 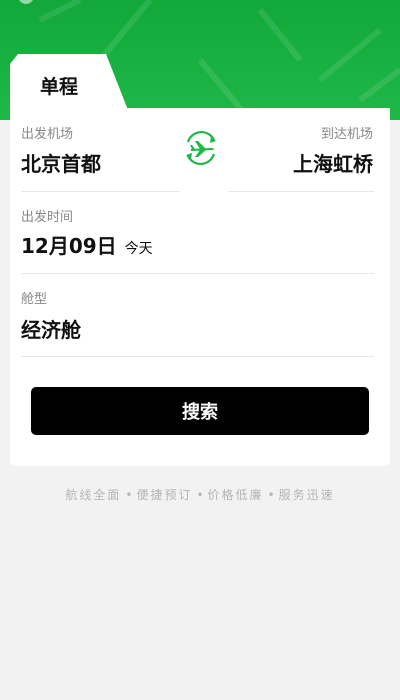 I want to click on date-field: 12月09日 今天, so click(x=87, y=244).